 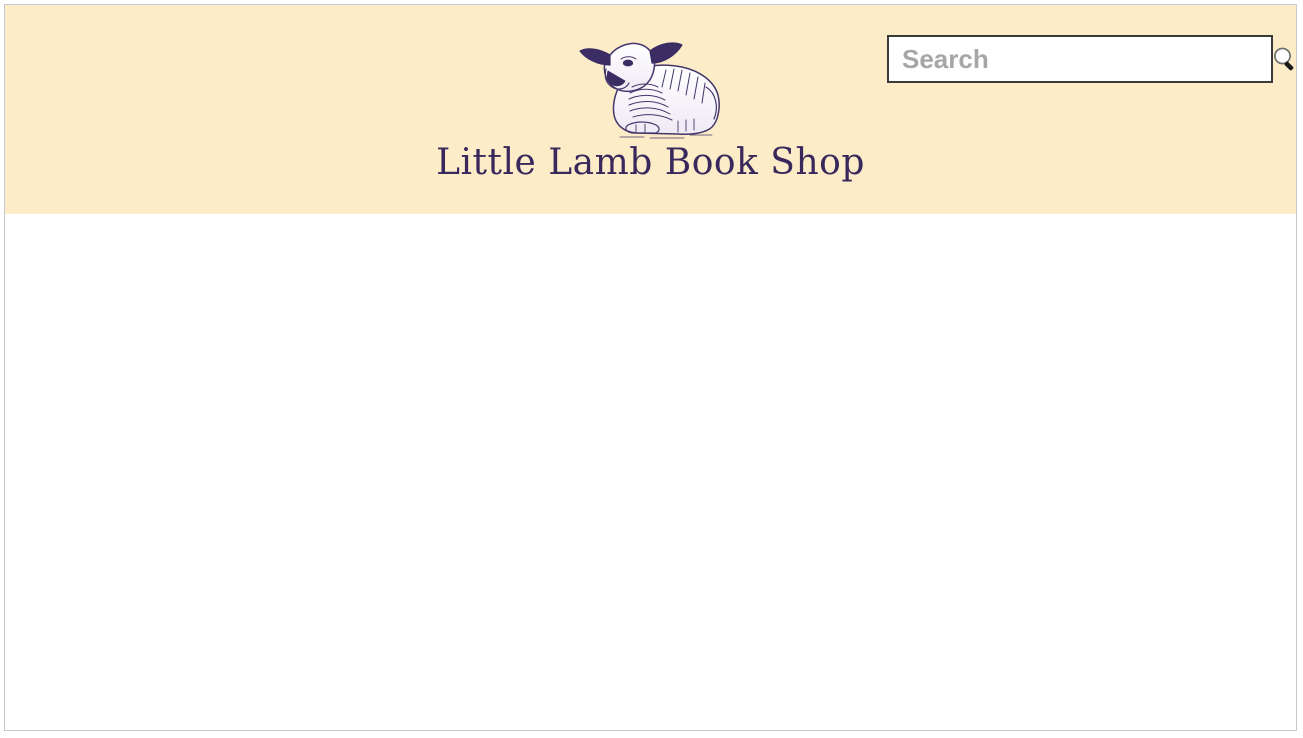 What do you see at coordinates (649, 90) in the screenshot?
I see `lamb-engraving-icon` at bounding box center [649, 90].